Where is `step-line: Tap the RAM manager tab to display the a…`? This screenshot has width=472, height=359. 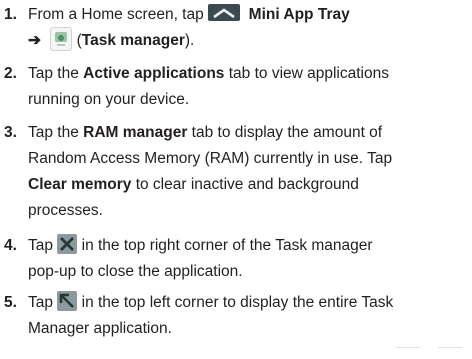
step-line: Tap the RAM manager tab to display the a… is located at coordinates (248, 133).